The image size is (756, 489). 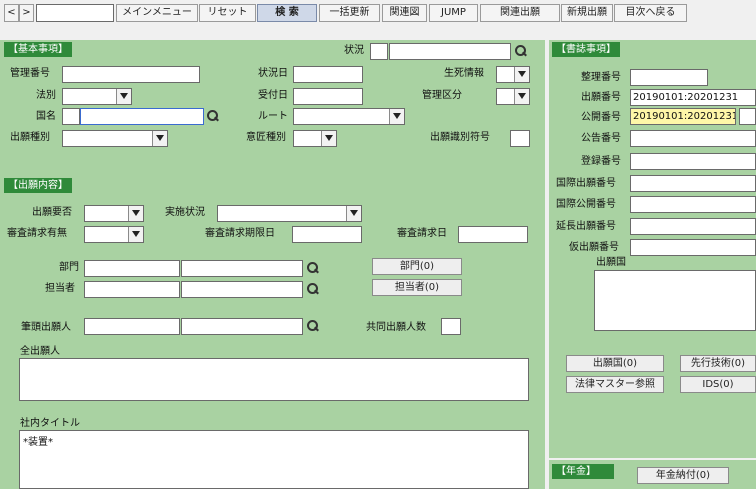 What do you see at coordinates (586, 226) in the screenshot?
I see `ext-app-no-label: 延長出願番号` at bounding box center [586, 226].